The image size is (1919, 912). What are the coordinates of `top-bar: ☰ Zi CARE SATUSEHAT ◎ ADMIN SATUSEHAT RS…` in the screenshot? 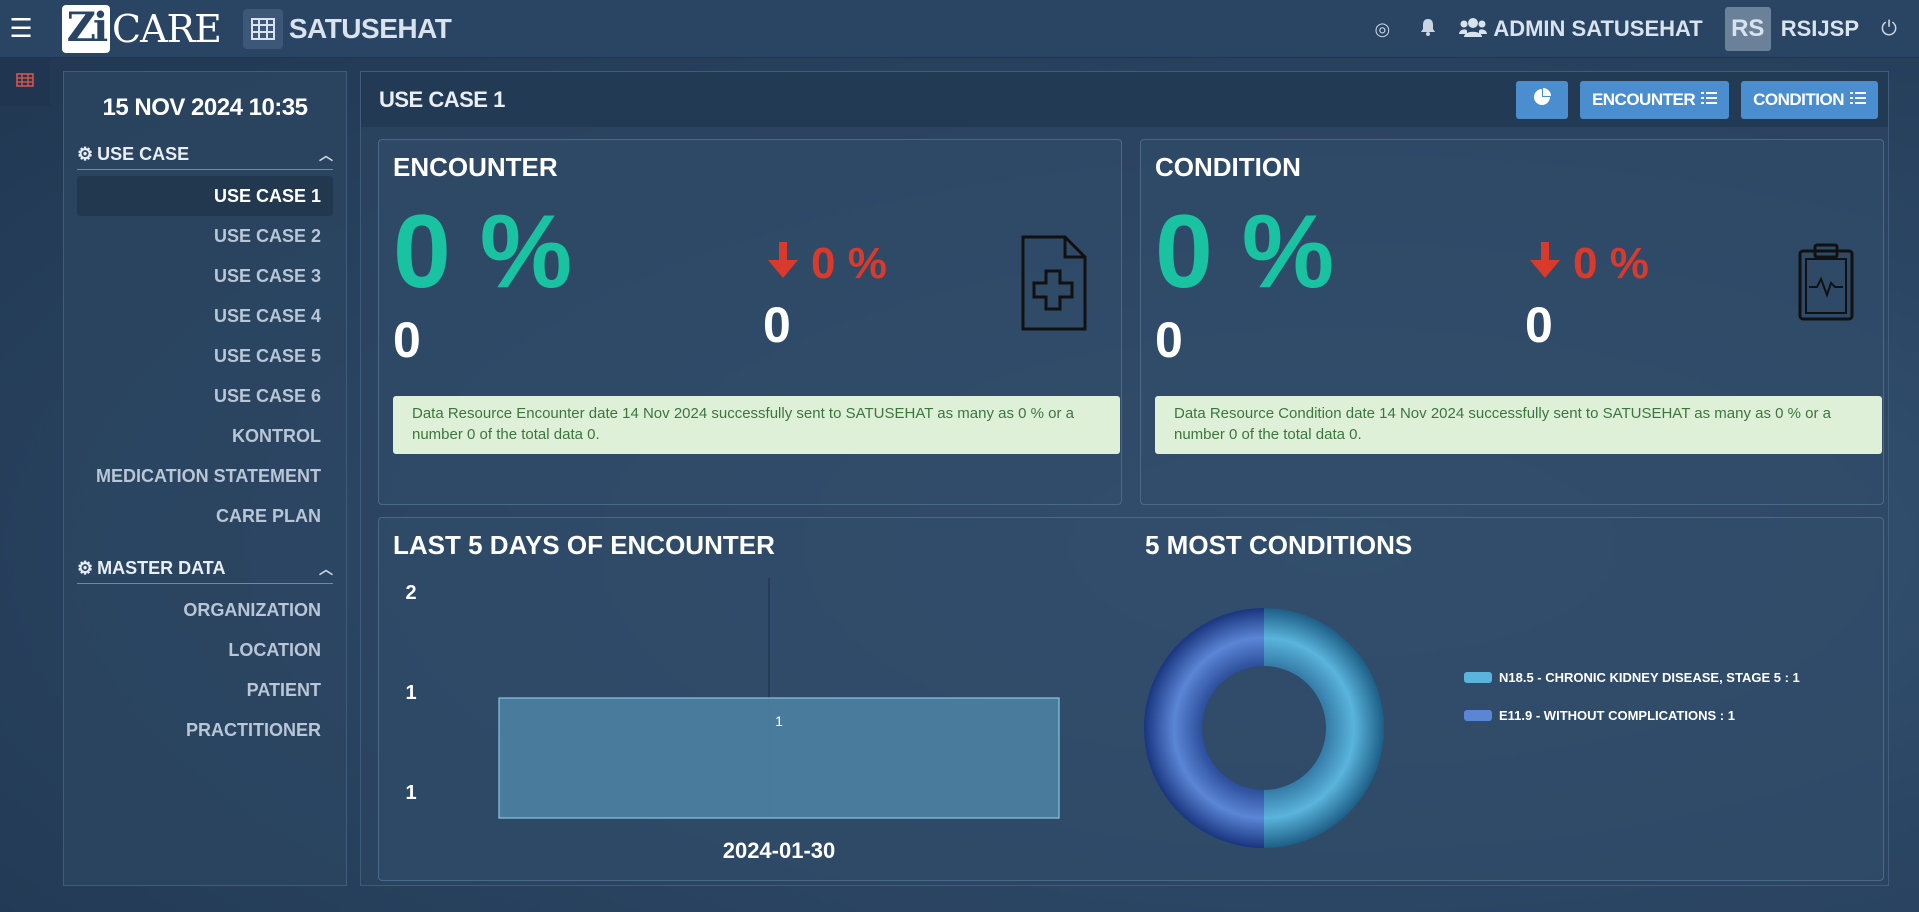 It's located at (959, 29).